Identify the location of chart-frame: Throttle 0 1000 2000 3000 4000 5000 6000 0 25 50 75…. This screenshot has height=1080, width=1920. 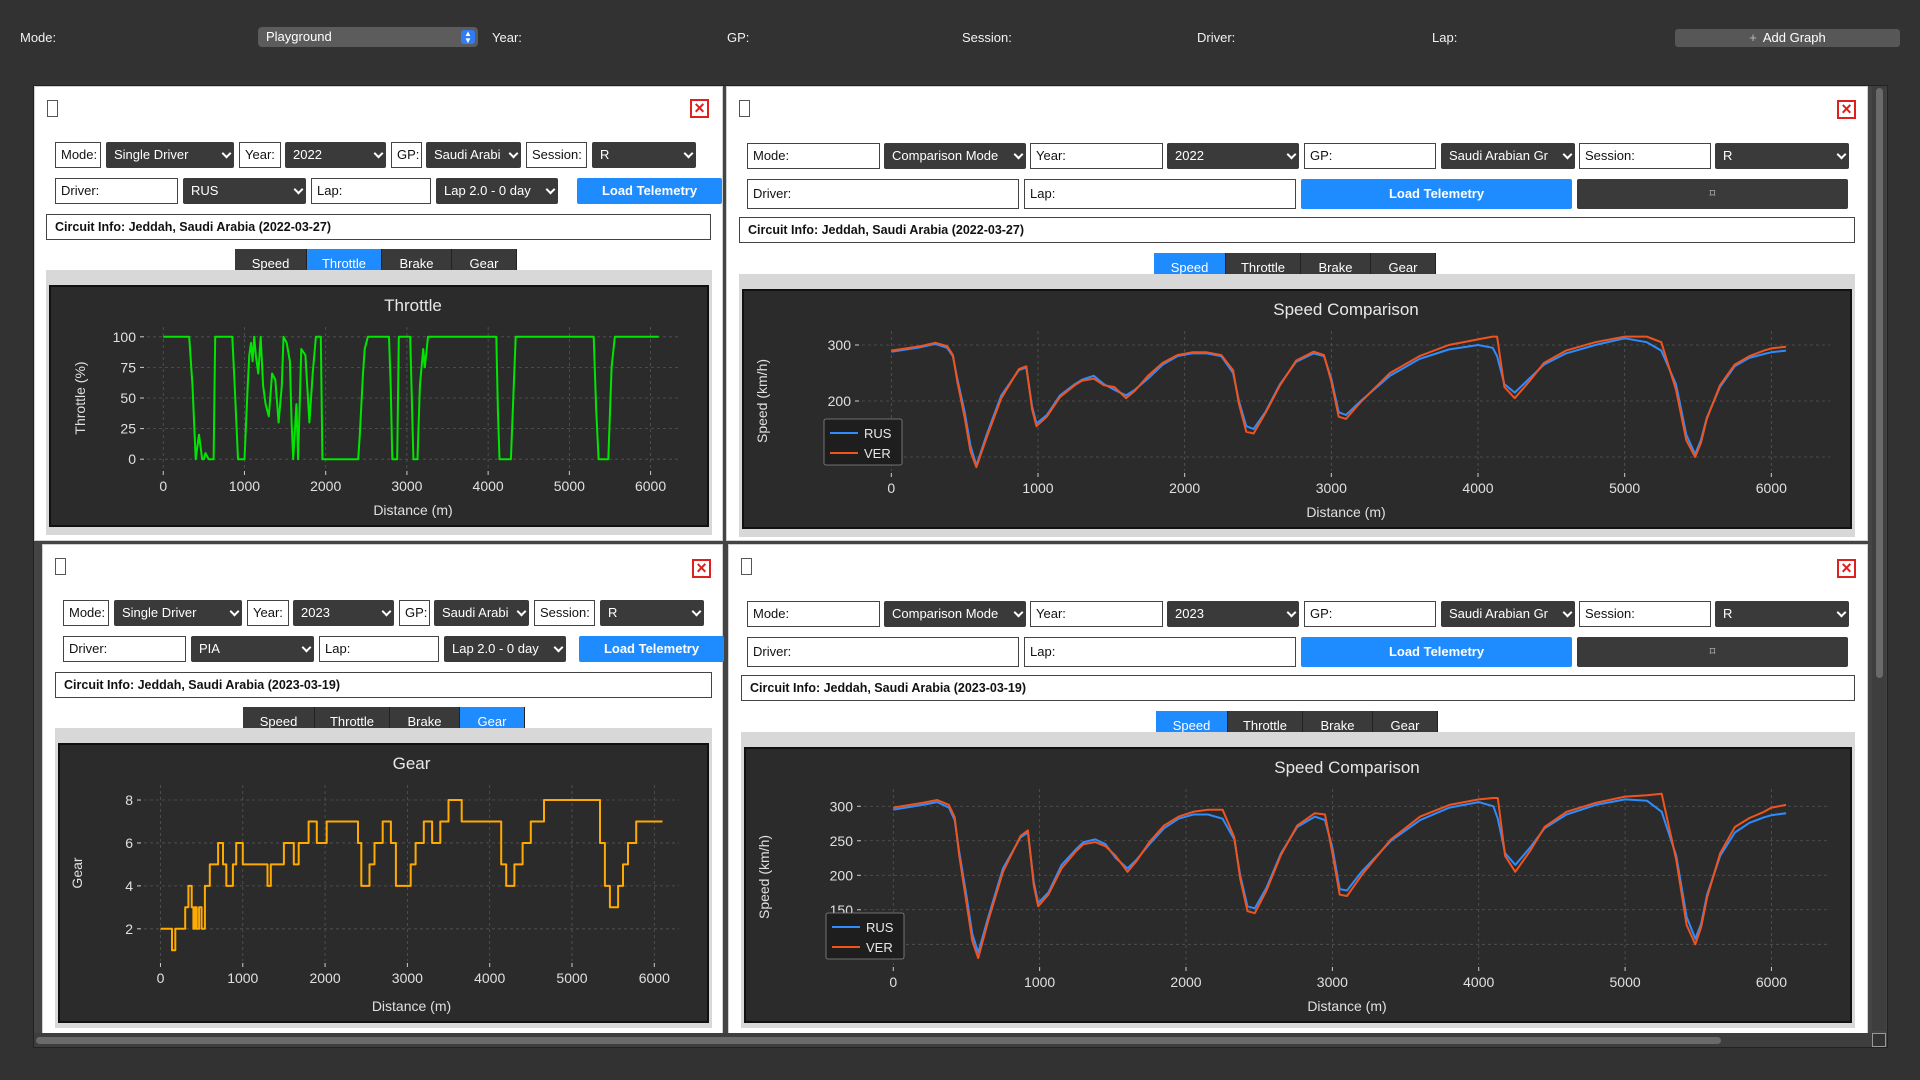
(379, 402).